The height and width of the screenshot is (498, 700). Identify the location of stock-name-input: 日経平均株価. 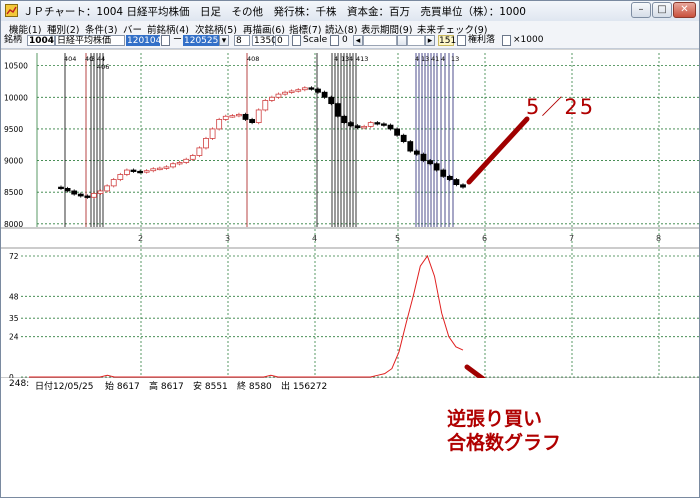
(90, 40).